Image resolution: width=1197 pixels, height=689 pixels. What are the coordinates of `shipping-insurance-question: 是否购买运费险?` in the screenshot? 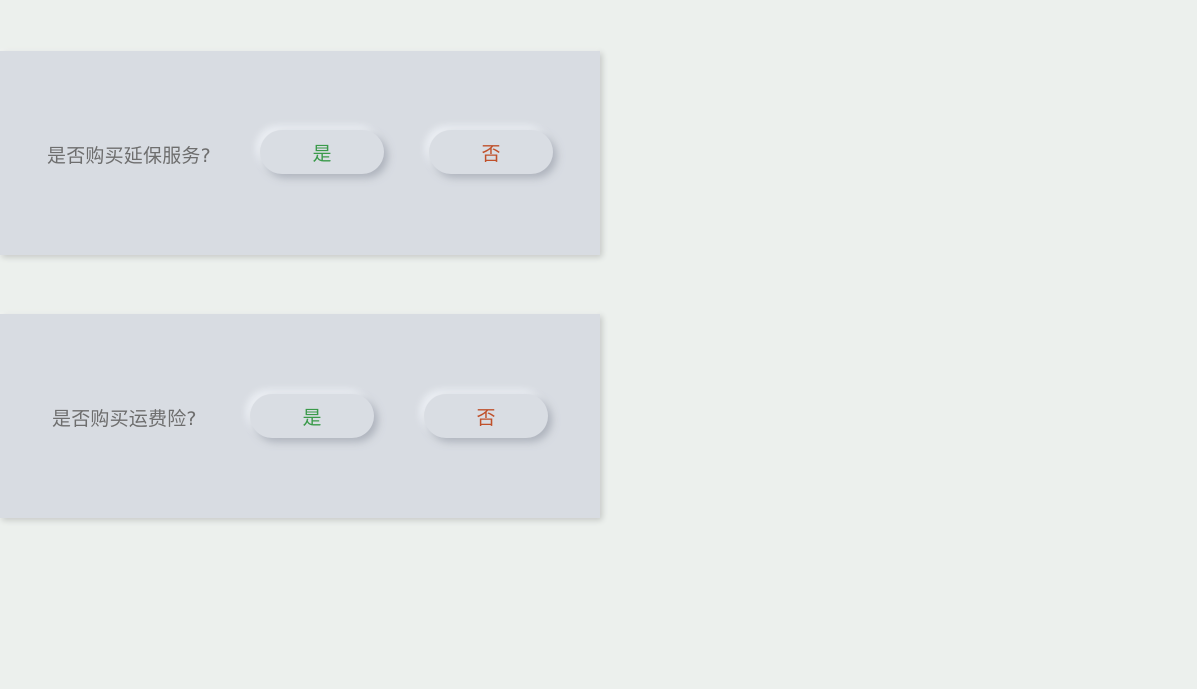 It's located at (124, 419).